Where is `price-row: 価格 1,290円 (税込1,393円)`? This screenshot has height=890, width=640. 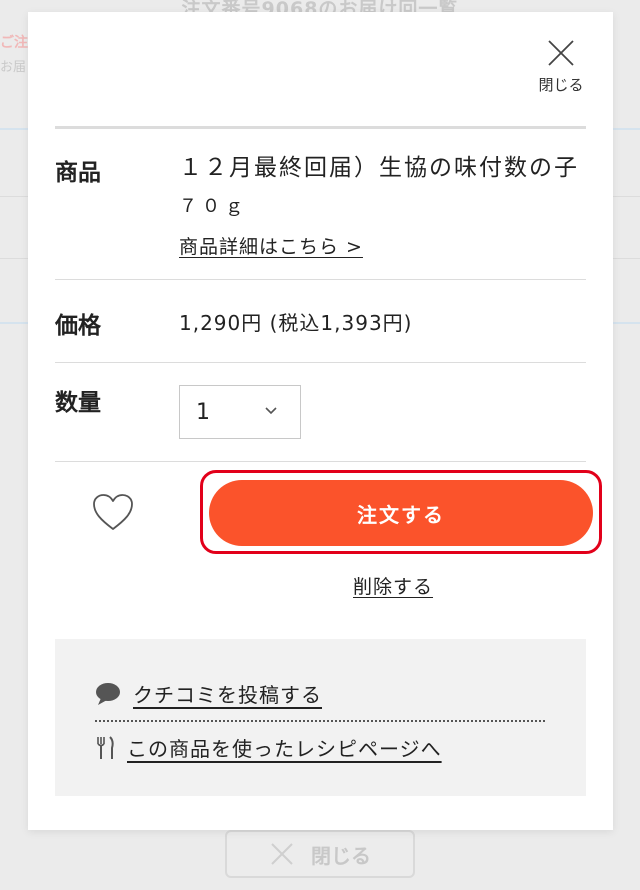
price-row: 価格 1,290円 (税込1,393円) is located at coordinates (320, 321).